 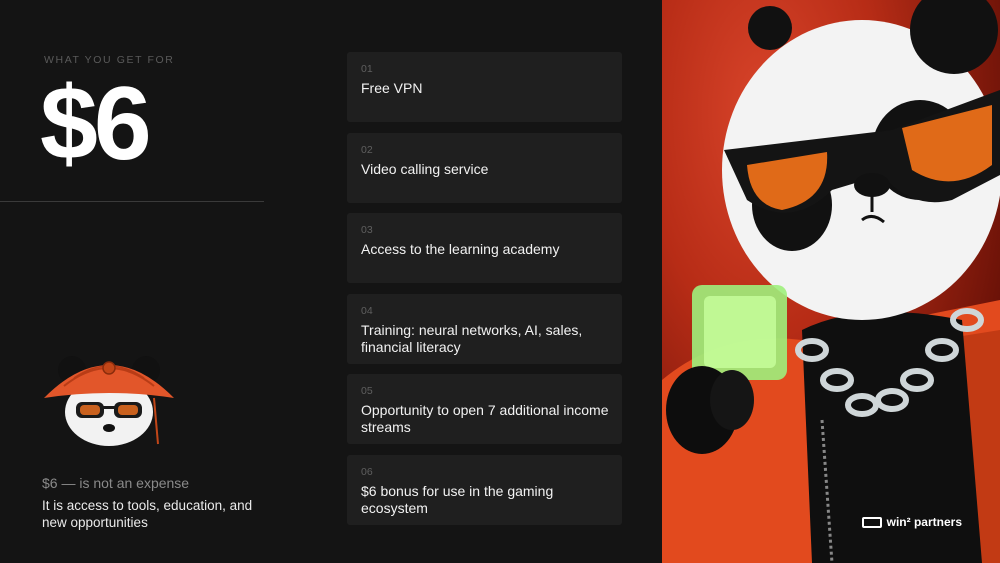 What do you see at coordinates (367, 230) in the screenshot?
I see `benefit-number: 03` at bounding box center [367, 230].